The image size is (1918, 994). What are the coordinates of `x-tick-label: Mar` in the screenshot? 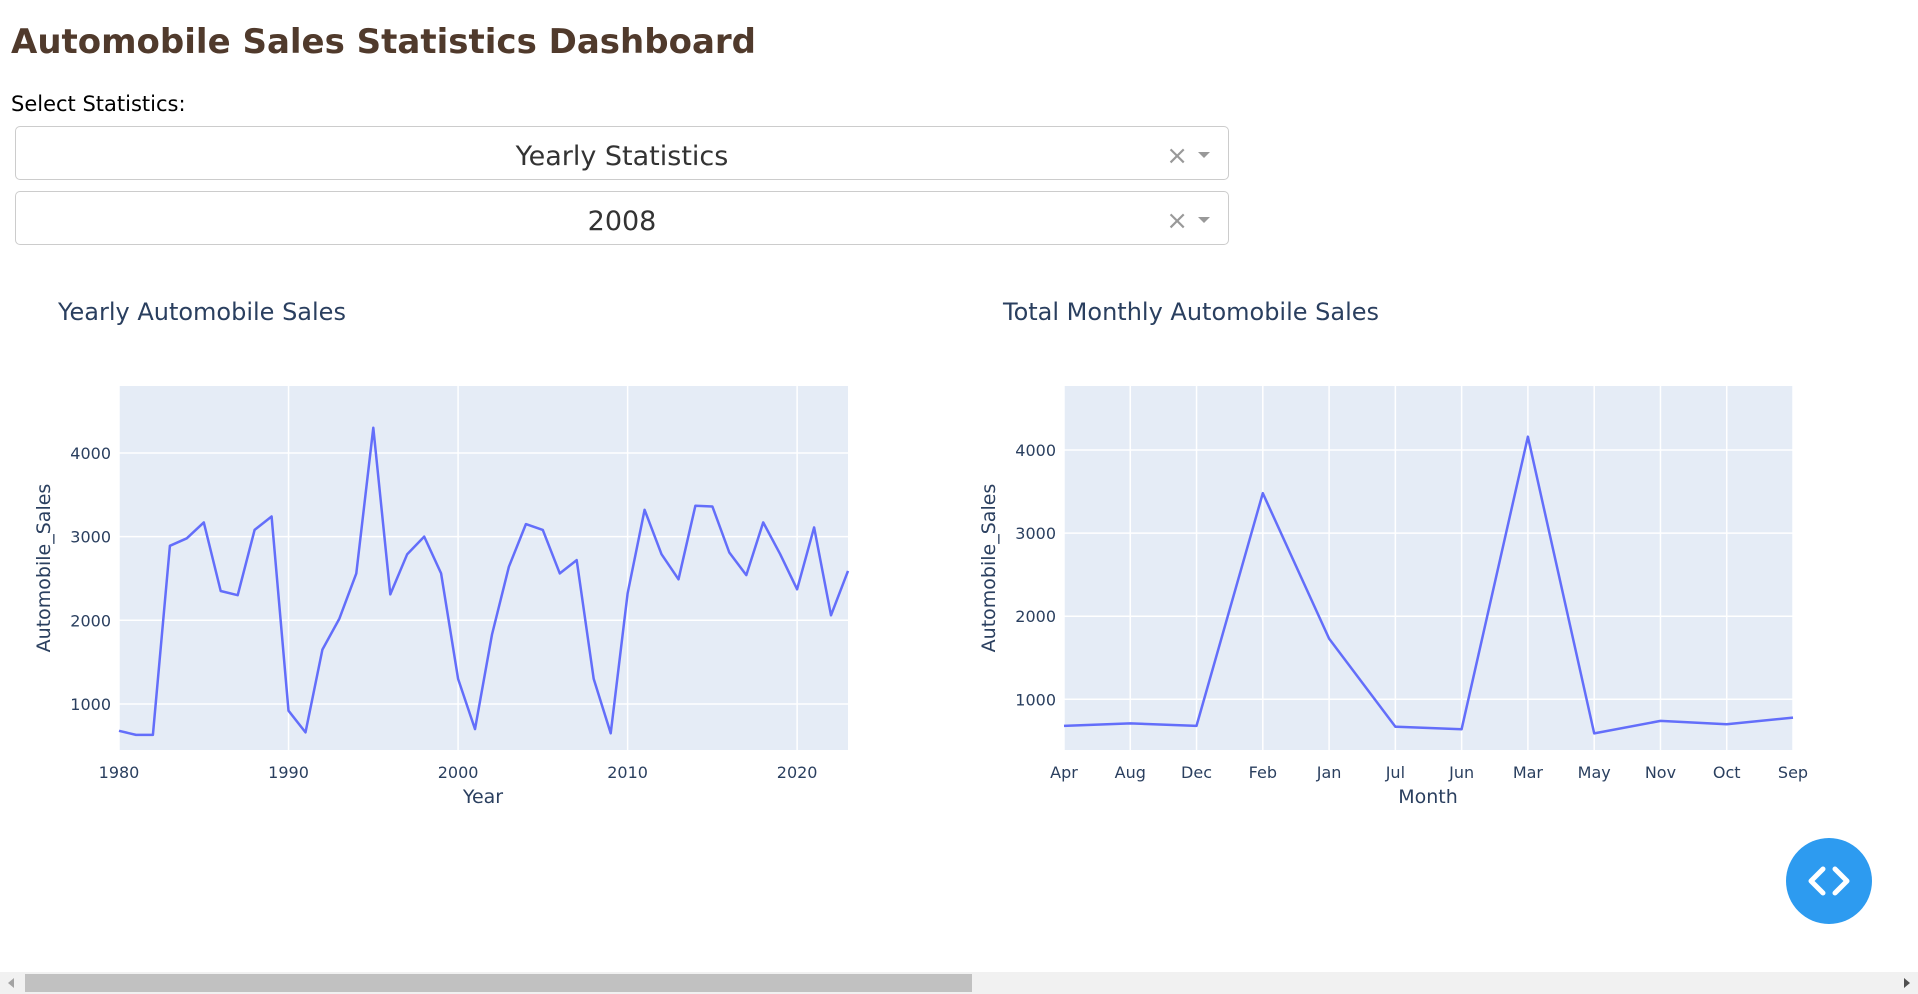 It's located at (1528, 772).